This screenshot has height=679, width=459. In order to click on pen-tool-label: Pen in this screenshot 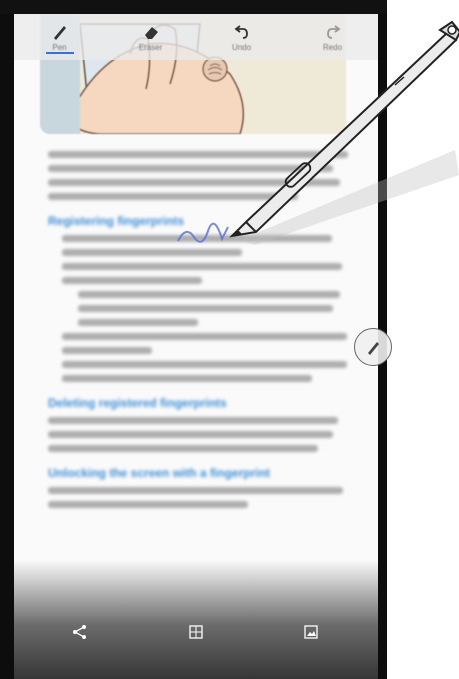, I will do `click(59, 47)`.